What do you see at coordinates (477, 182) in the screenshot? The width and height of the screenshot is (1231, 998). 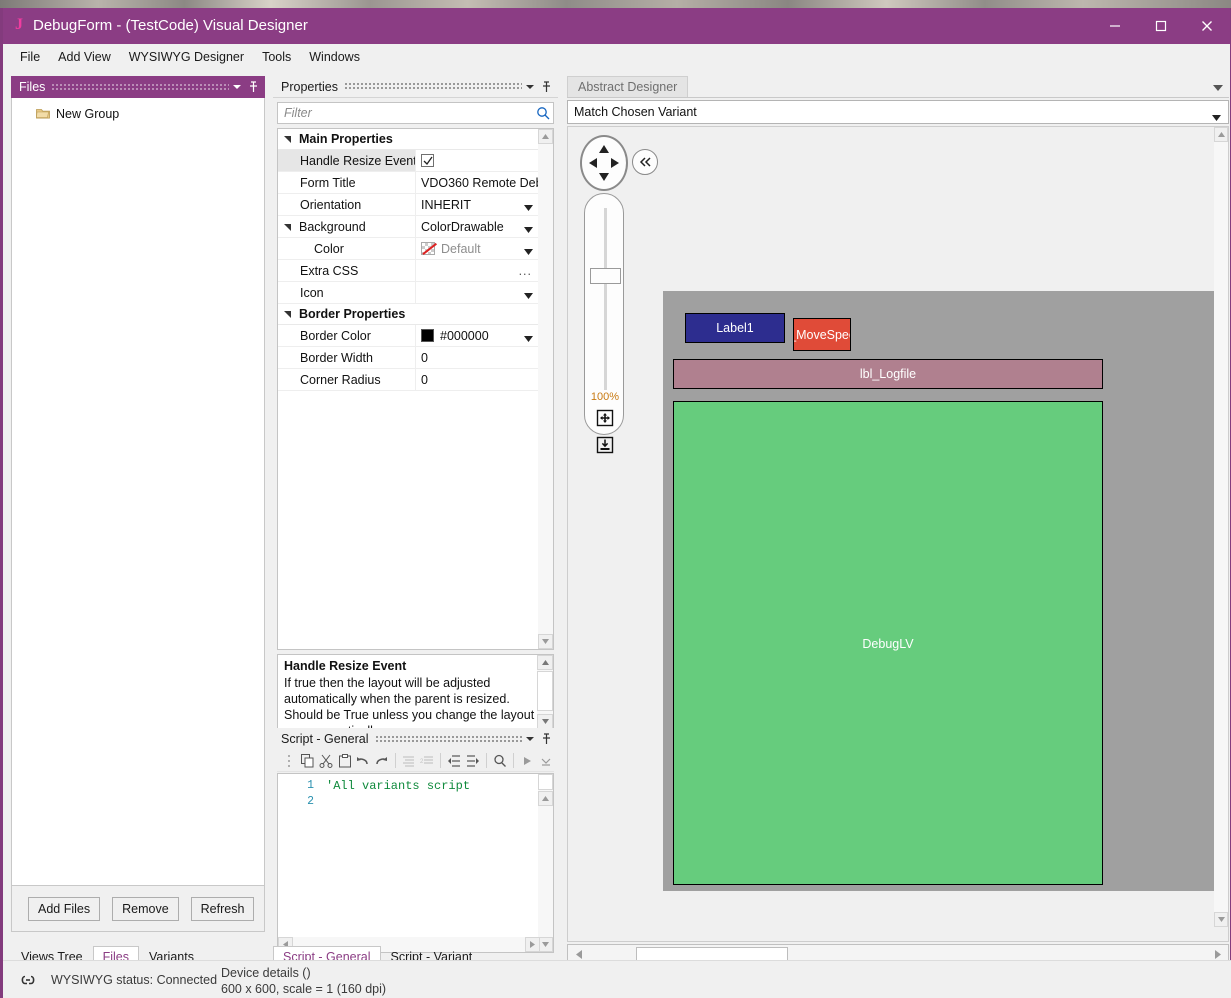 I see `form-title-value: VDO360 Remote Debug` at bounding box center [477, 182].